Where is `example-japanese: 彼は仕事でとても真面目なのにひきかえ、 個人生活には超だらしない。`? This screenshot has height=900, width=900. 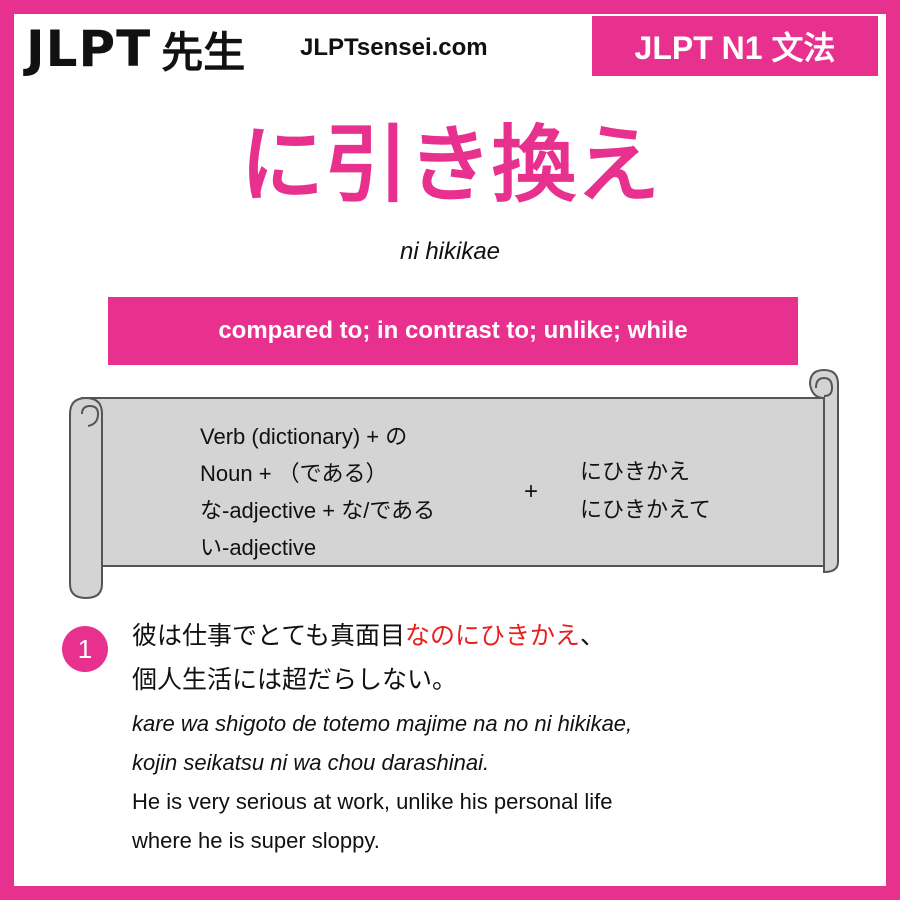 example-japanese: 彼は仕事でとても真面目なのにひきかえ、 個人生活には超だらしない。 is located at coordinates (368, 658).